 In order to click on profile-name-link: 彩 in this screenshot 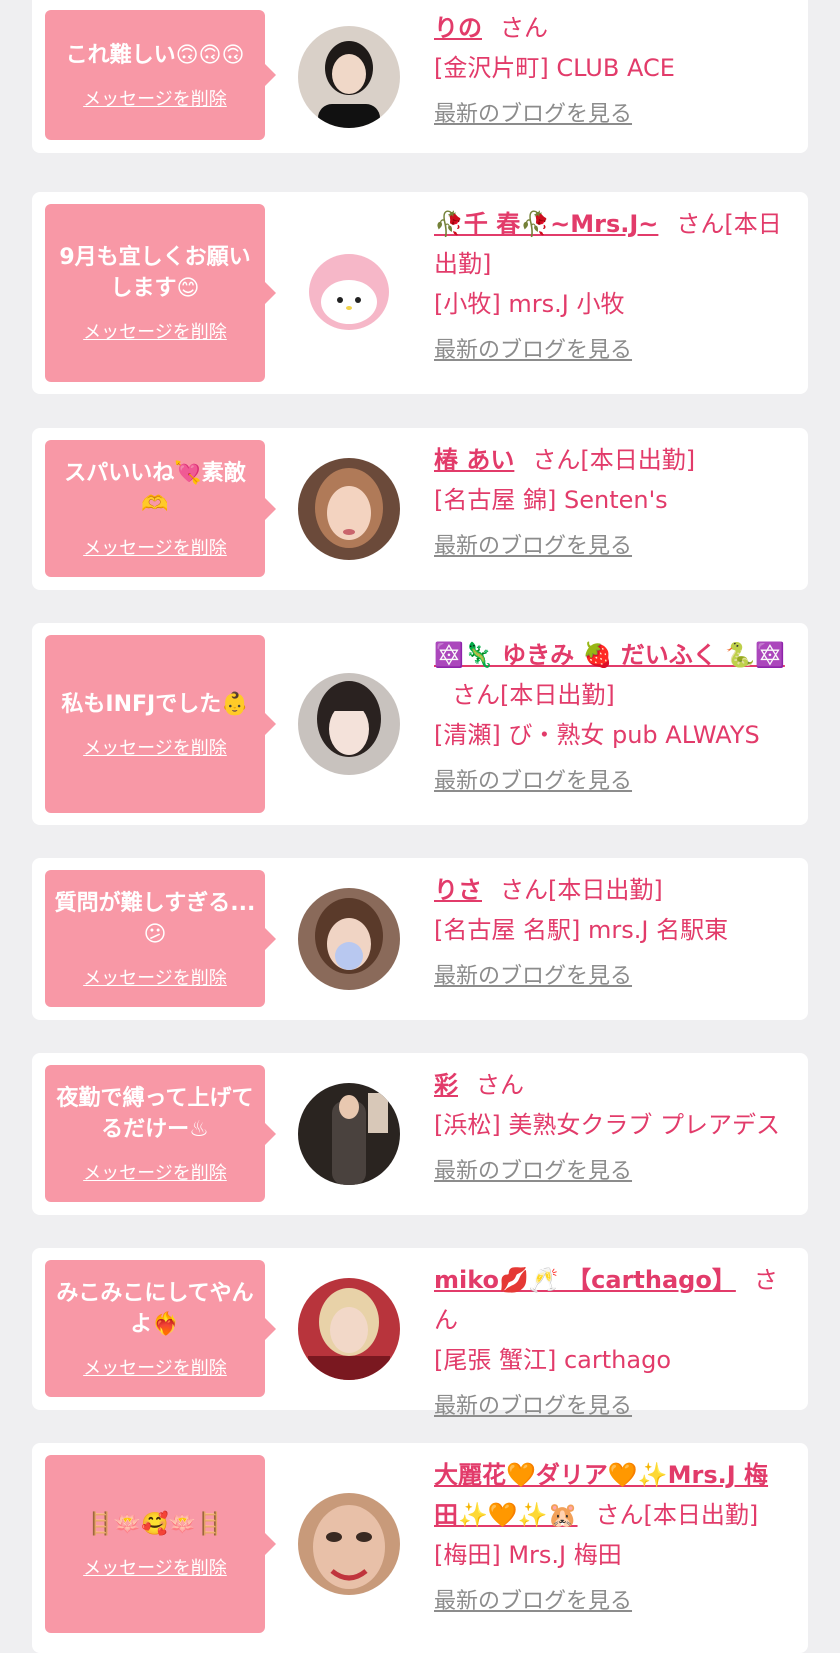, I will do `click(446, 1085)`.